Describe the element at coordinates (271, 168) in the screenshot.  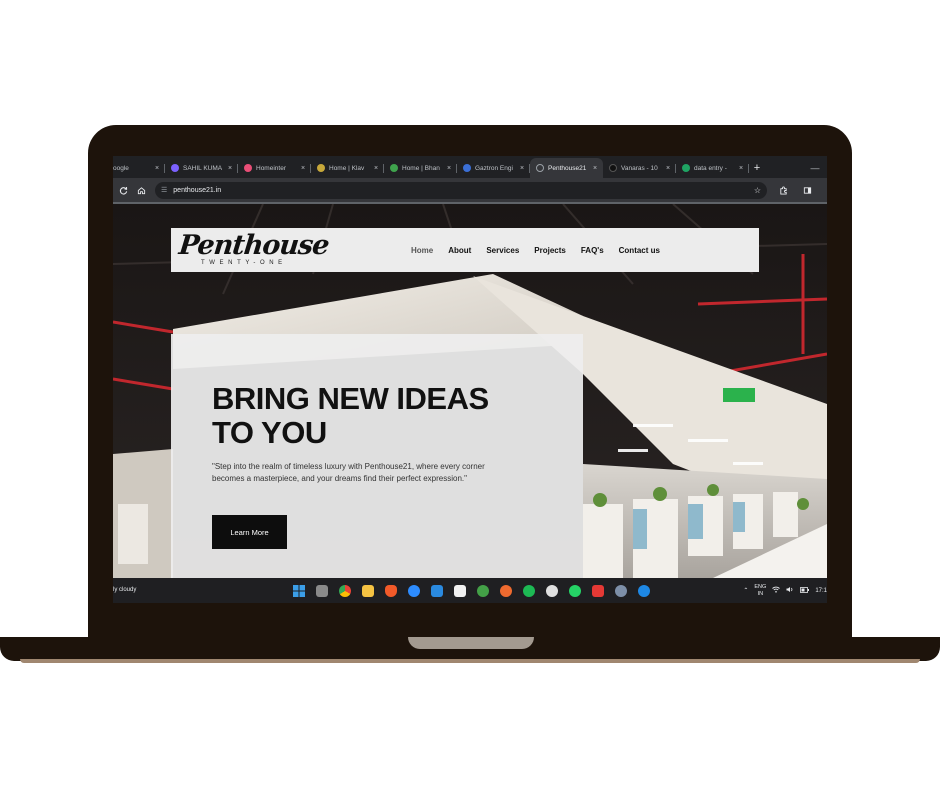
I see `tab-title: Homeinter` at that location.